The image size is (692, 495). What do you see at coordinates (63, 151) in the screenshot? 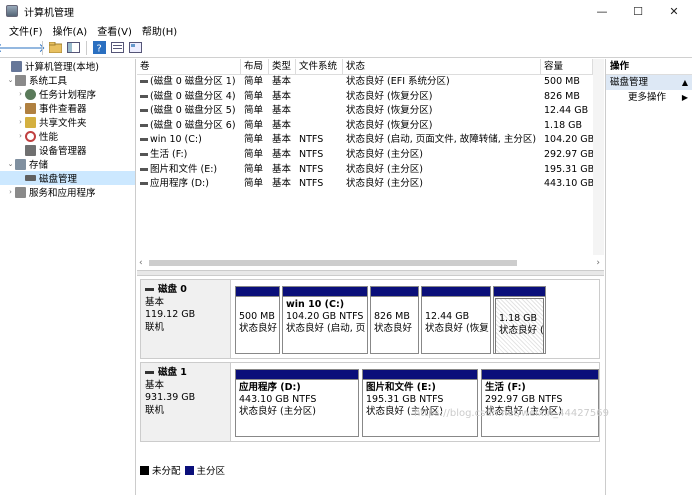
I see `tree-item-label: 设备管理器` at bounding box center [63, 151].